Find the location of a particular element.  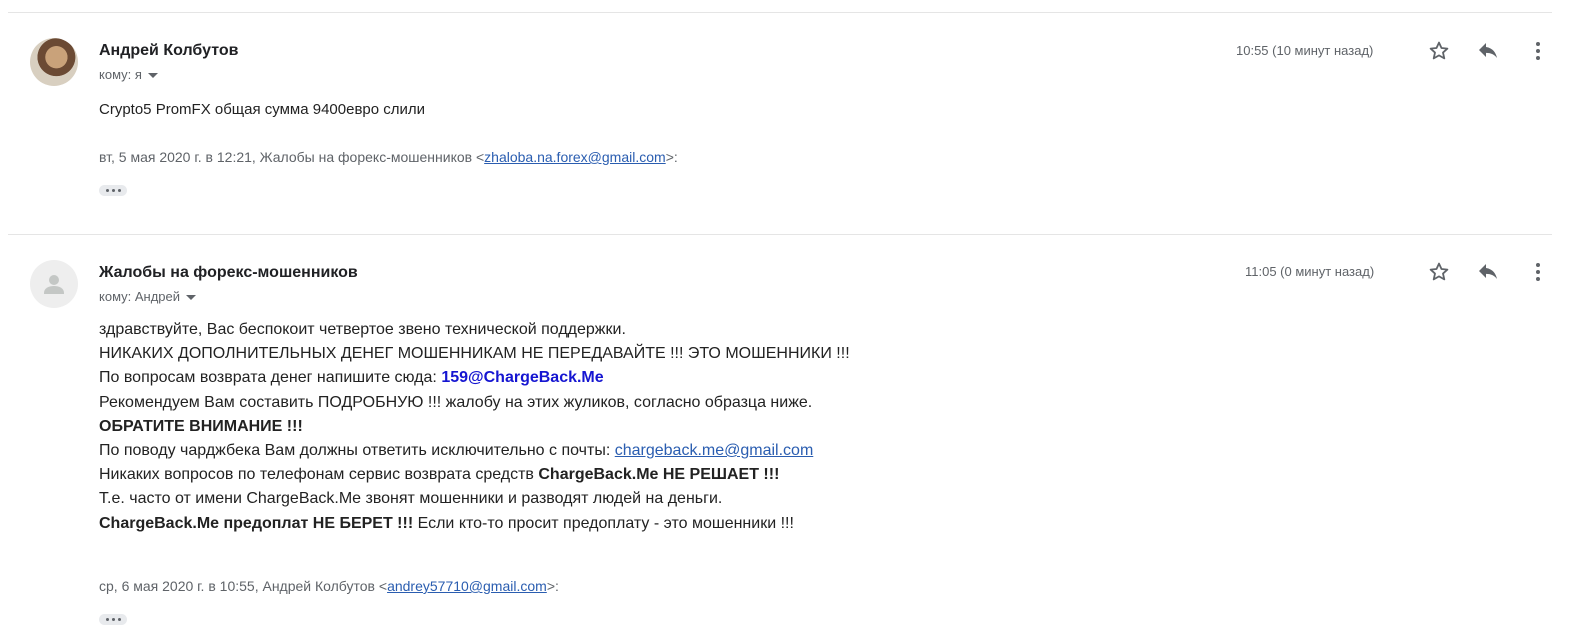

chargeback-email: 159@ChargeBack.Me is located at coordinates (522, 377).